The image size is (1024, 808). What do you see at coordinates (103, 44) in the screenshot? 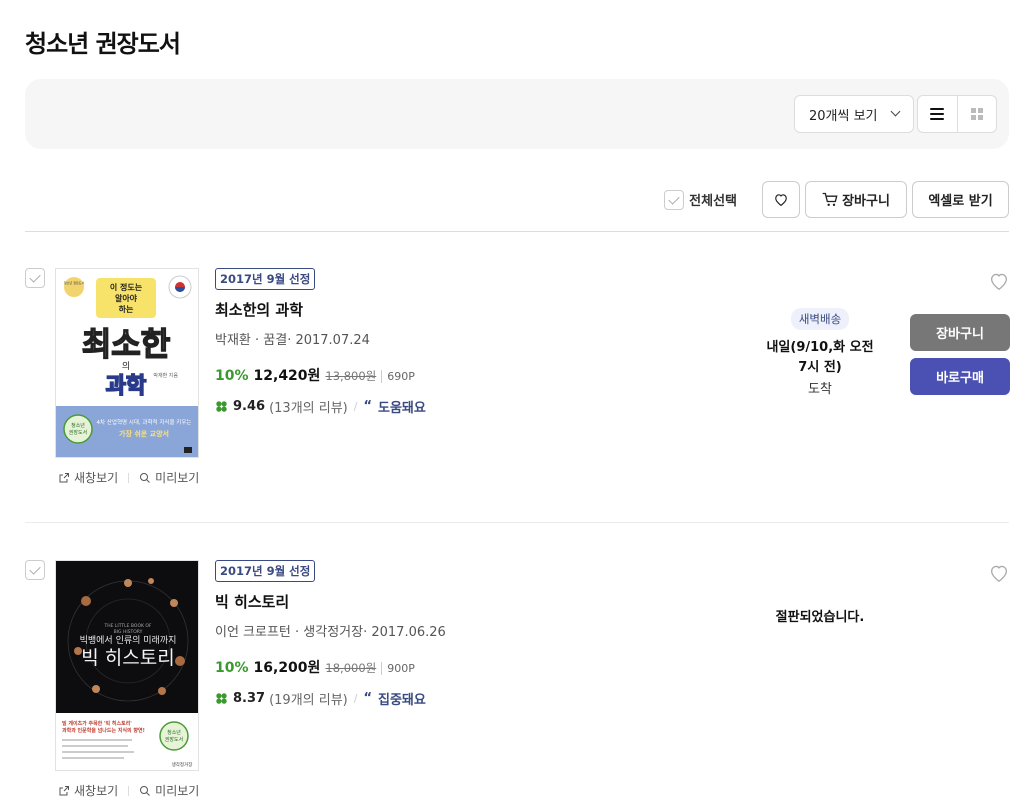
I see `page-title: 청소년 권장도서` at bounding box center [103, 44].